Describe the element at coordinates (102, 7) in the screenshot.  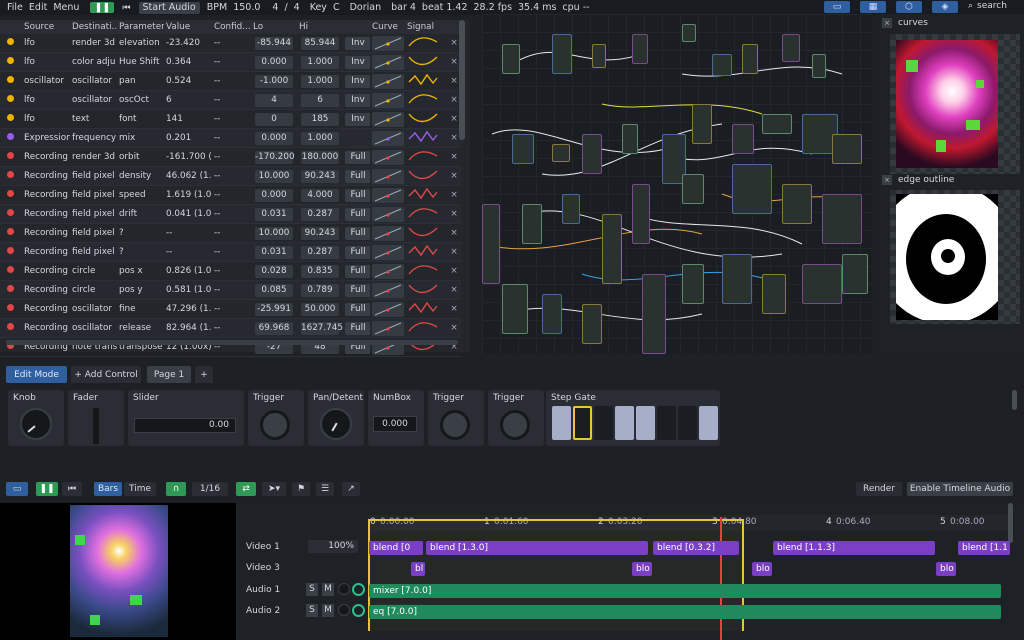
I see `pause-button: ❚❚` at that location.